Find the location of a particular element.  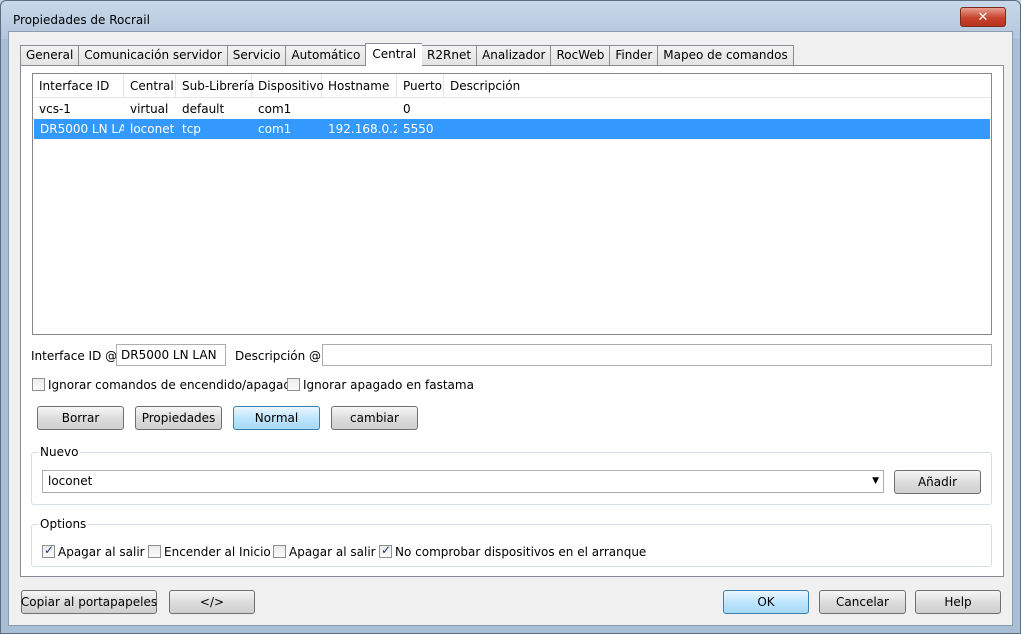

cell-interface-id: vcs-1 is located at coordinates (55, 109).